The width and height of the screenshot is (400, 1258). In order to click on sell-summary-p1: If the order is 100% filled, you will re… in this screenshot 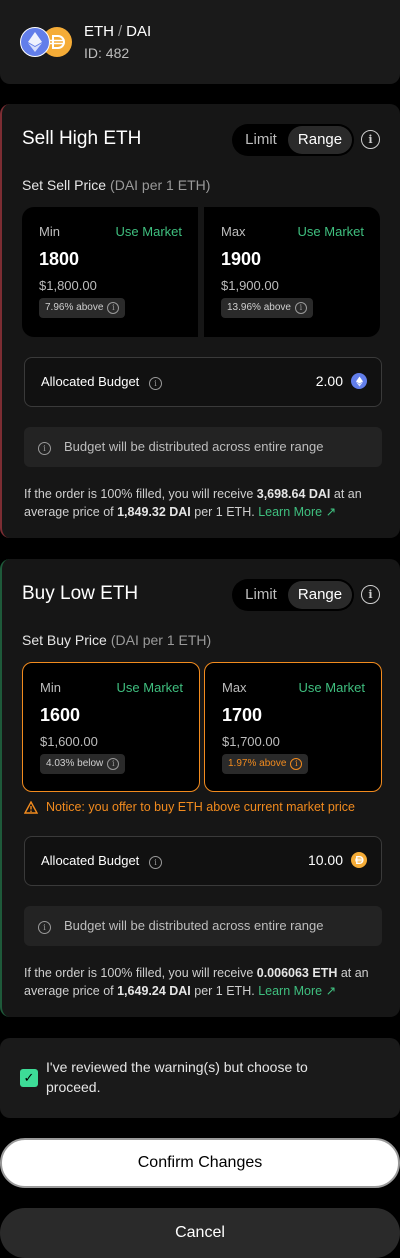, I will do `click(140, 494)`.